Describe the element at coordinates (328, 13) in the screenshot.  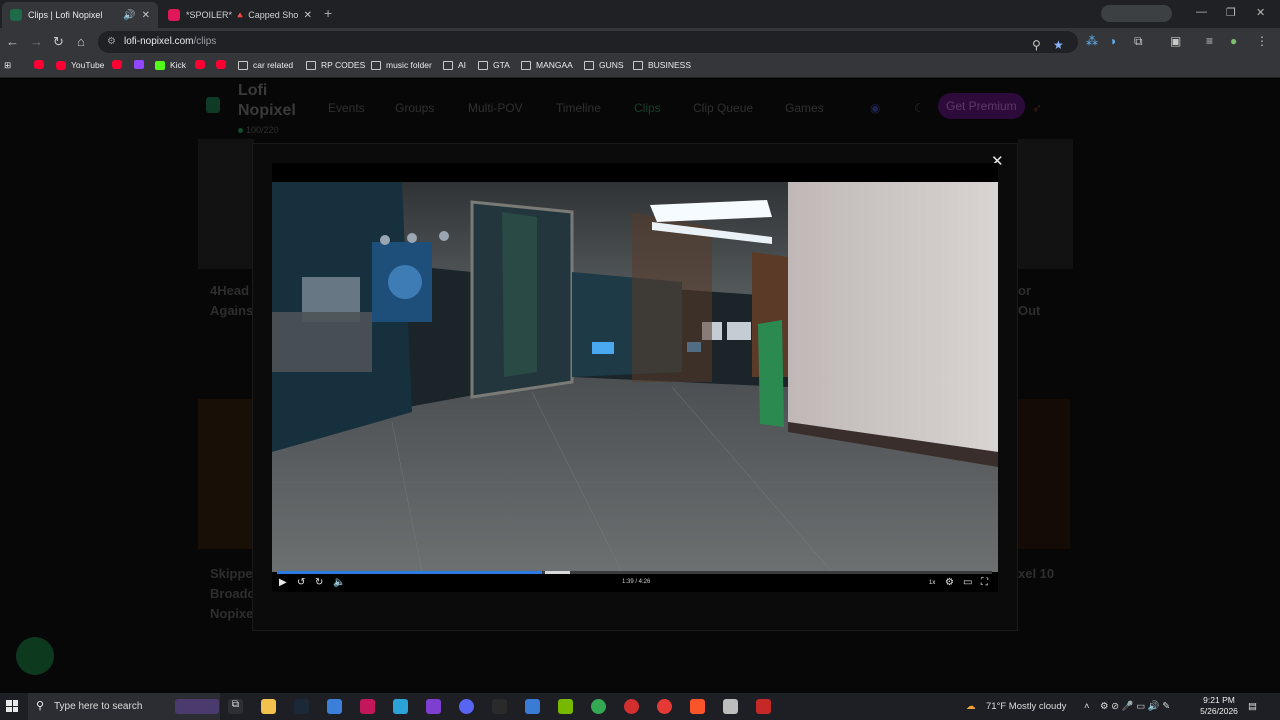
I see `new-tab-icon: +` at that location.